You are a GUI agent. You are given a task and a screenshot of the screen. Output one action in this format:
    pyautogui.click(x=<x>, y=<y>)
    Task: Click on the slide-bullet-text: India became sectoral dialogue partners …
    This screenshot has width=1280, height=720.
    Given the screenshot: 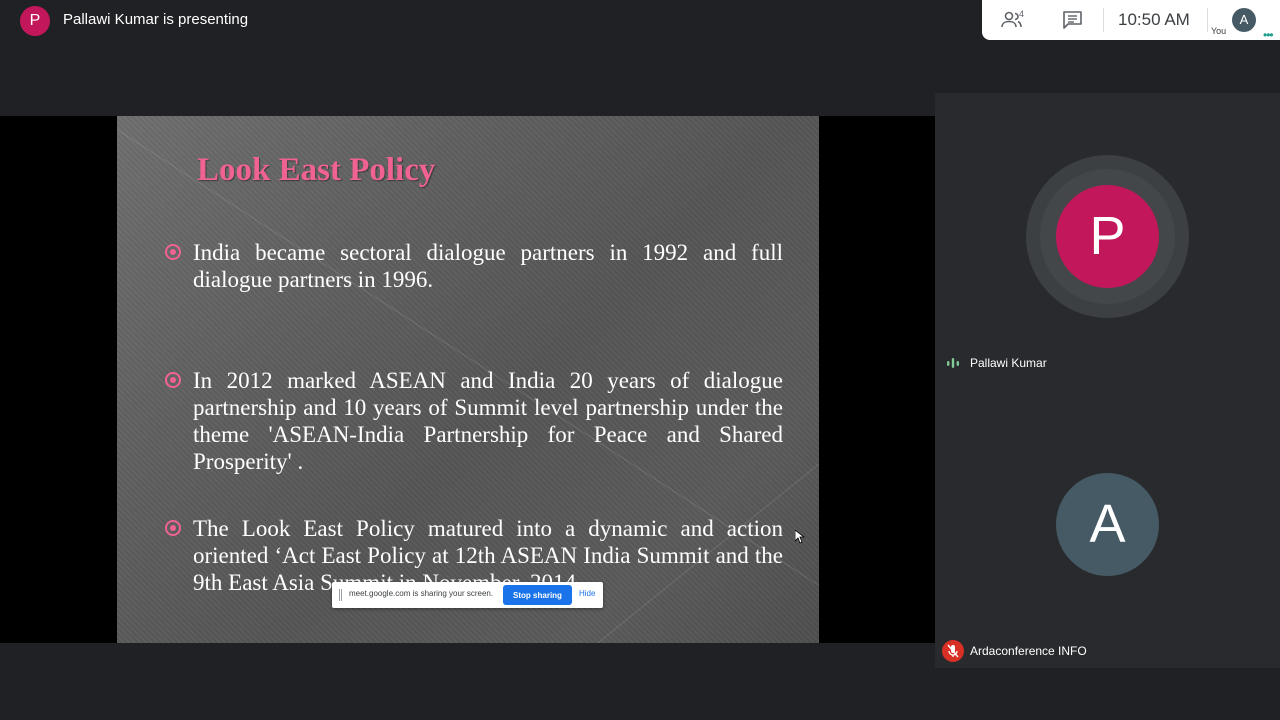 What is the action you would take?
    pyautogui.click(x=488, y=266)
    